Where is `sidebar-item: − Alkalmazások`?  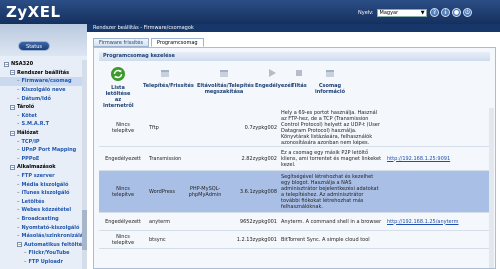
sidebar-item: − Alkalmazások is located at coordinates (43, 167).